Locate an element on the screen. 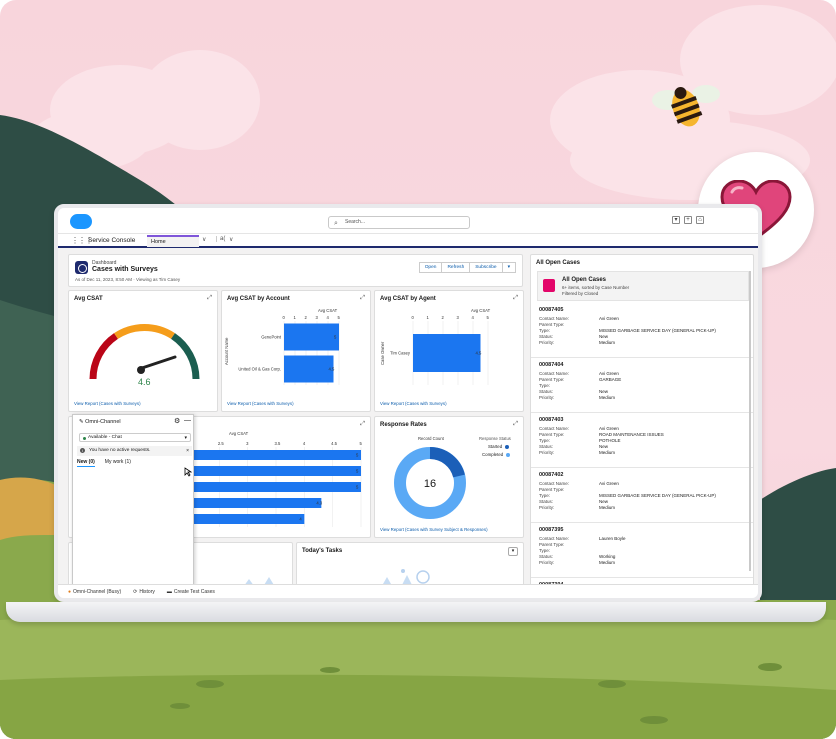  status-online-icon is located at coordinates (84, 438).